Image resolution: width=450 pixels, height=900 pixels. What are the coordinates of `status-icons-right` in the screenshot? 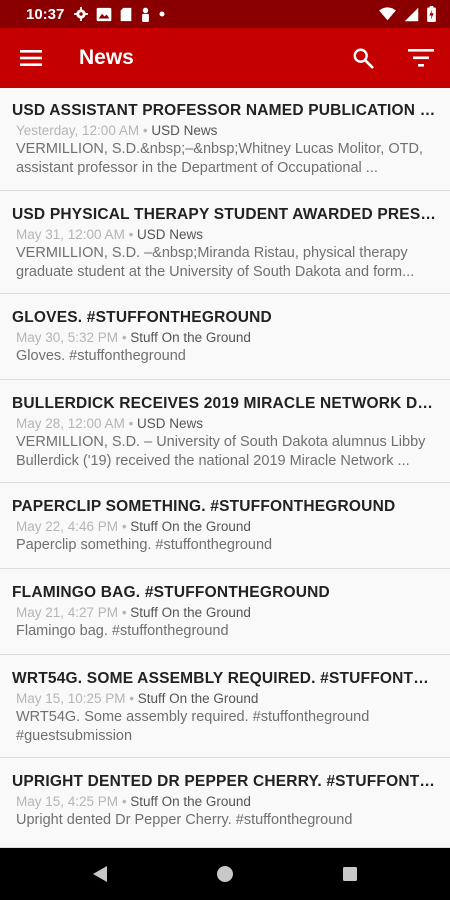 It's located at (407, 14).